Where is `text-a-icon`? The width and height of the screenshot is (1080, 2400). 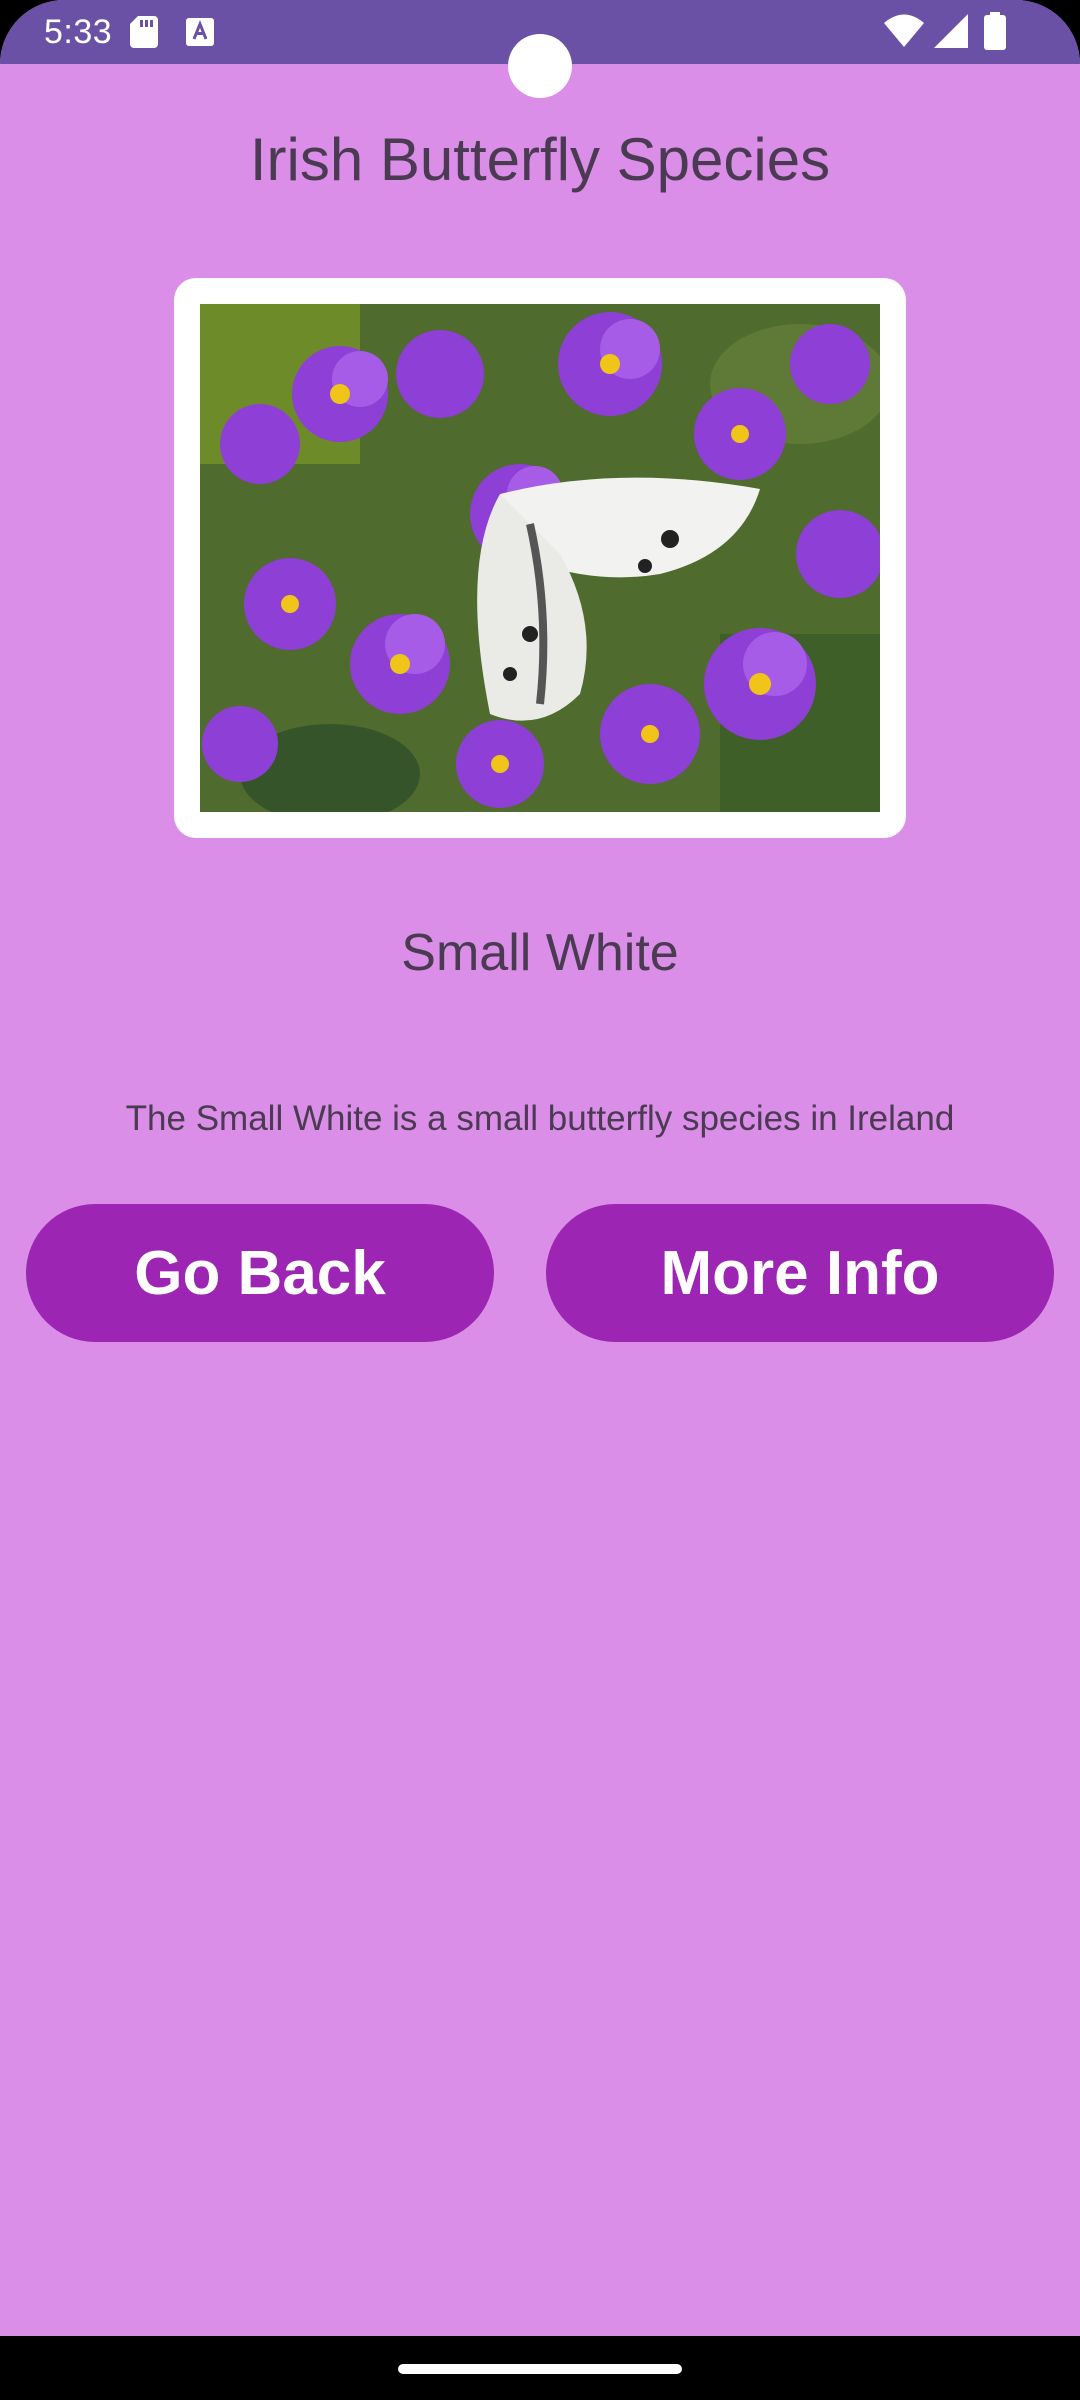
text-a-icon is located at coordinates (200, 32).